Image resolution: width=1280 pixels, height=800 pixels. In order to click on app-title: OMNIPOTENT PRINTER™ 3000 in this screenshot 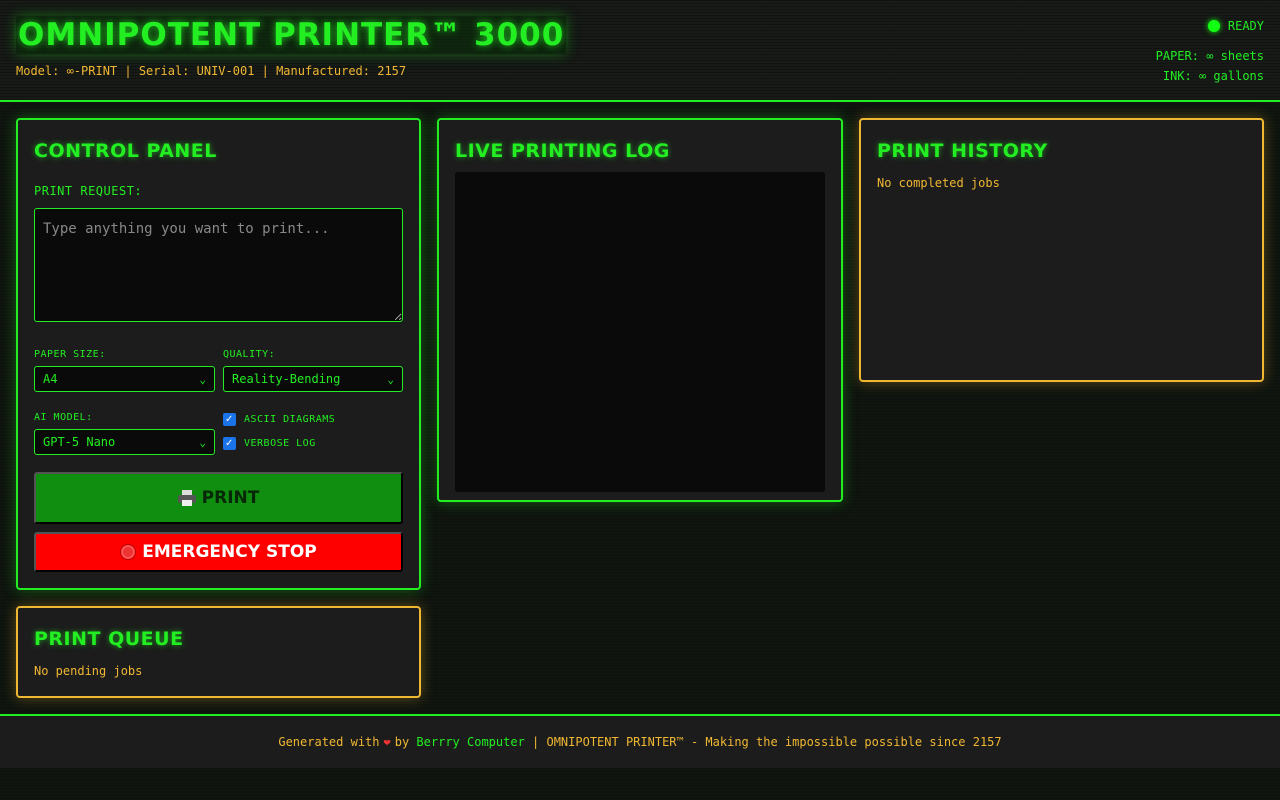, I will do `click(291, 35)`.